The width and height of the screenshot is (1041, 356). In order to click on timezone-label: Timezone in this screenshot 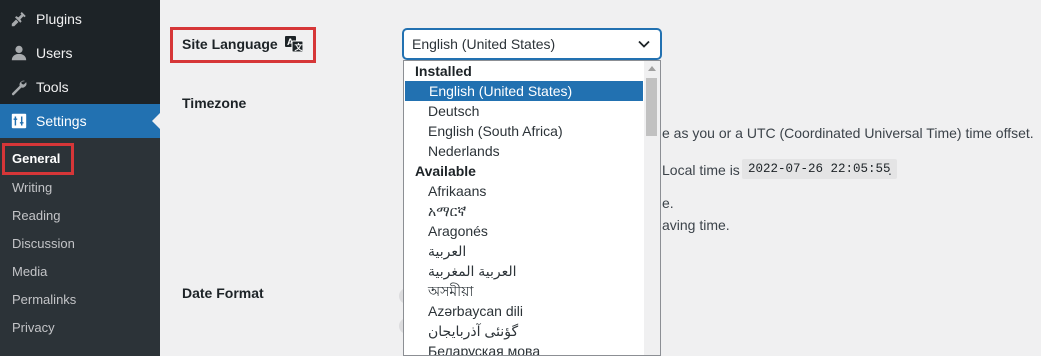, I will do `click(214, 103)`.